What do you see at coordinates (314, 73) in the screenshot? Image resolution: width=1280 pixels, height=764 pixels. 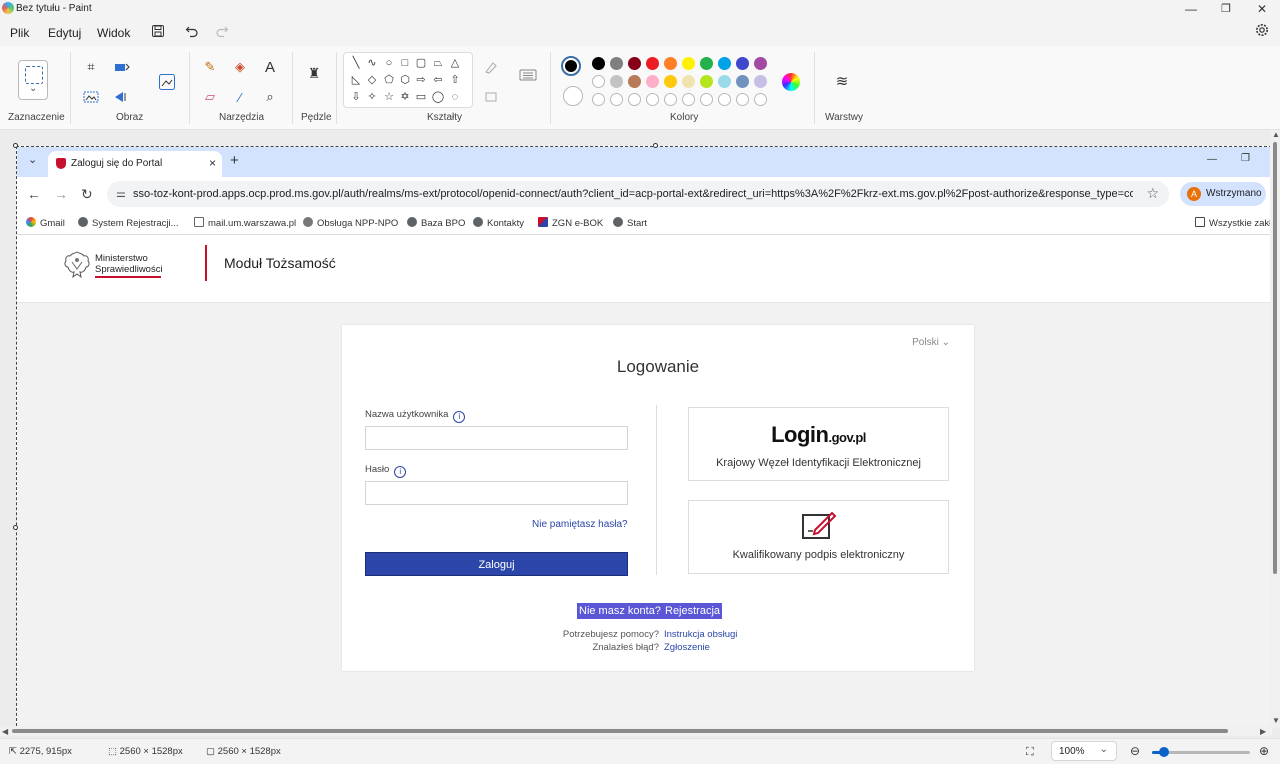 I see `brush-icon: ♜` at bounding box center [314, 73].